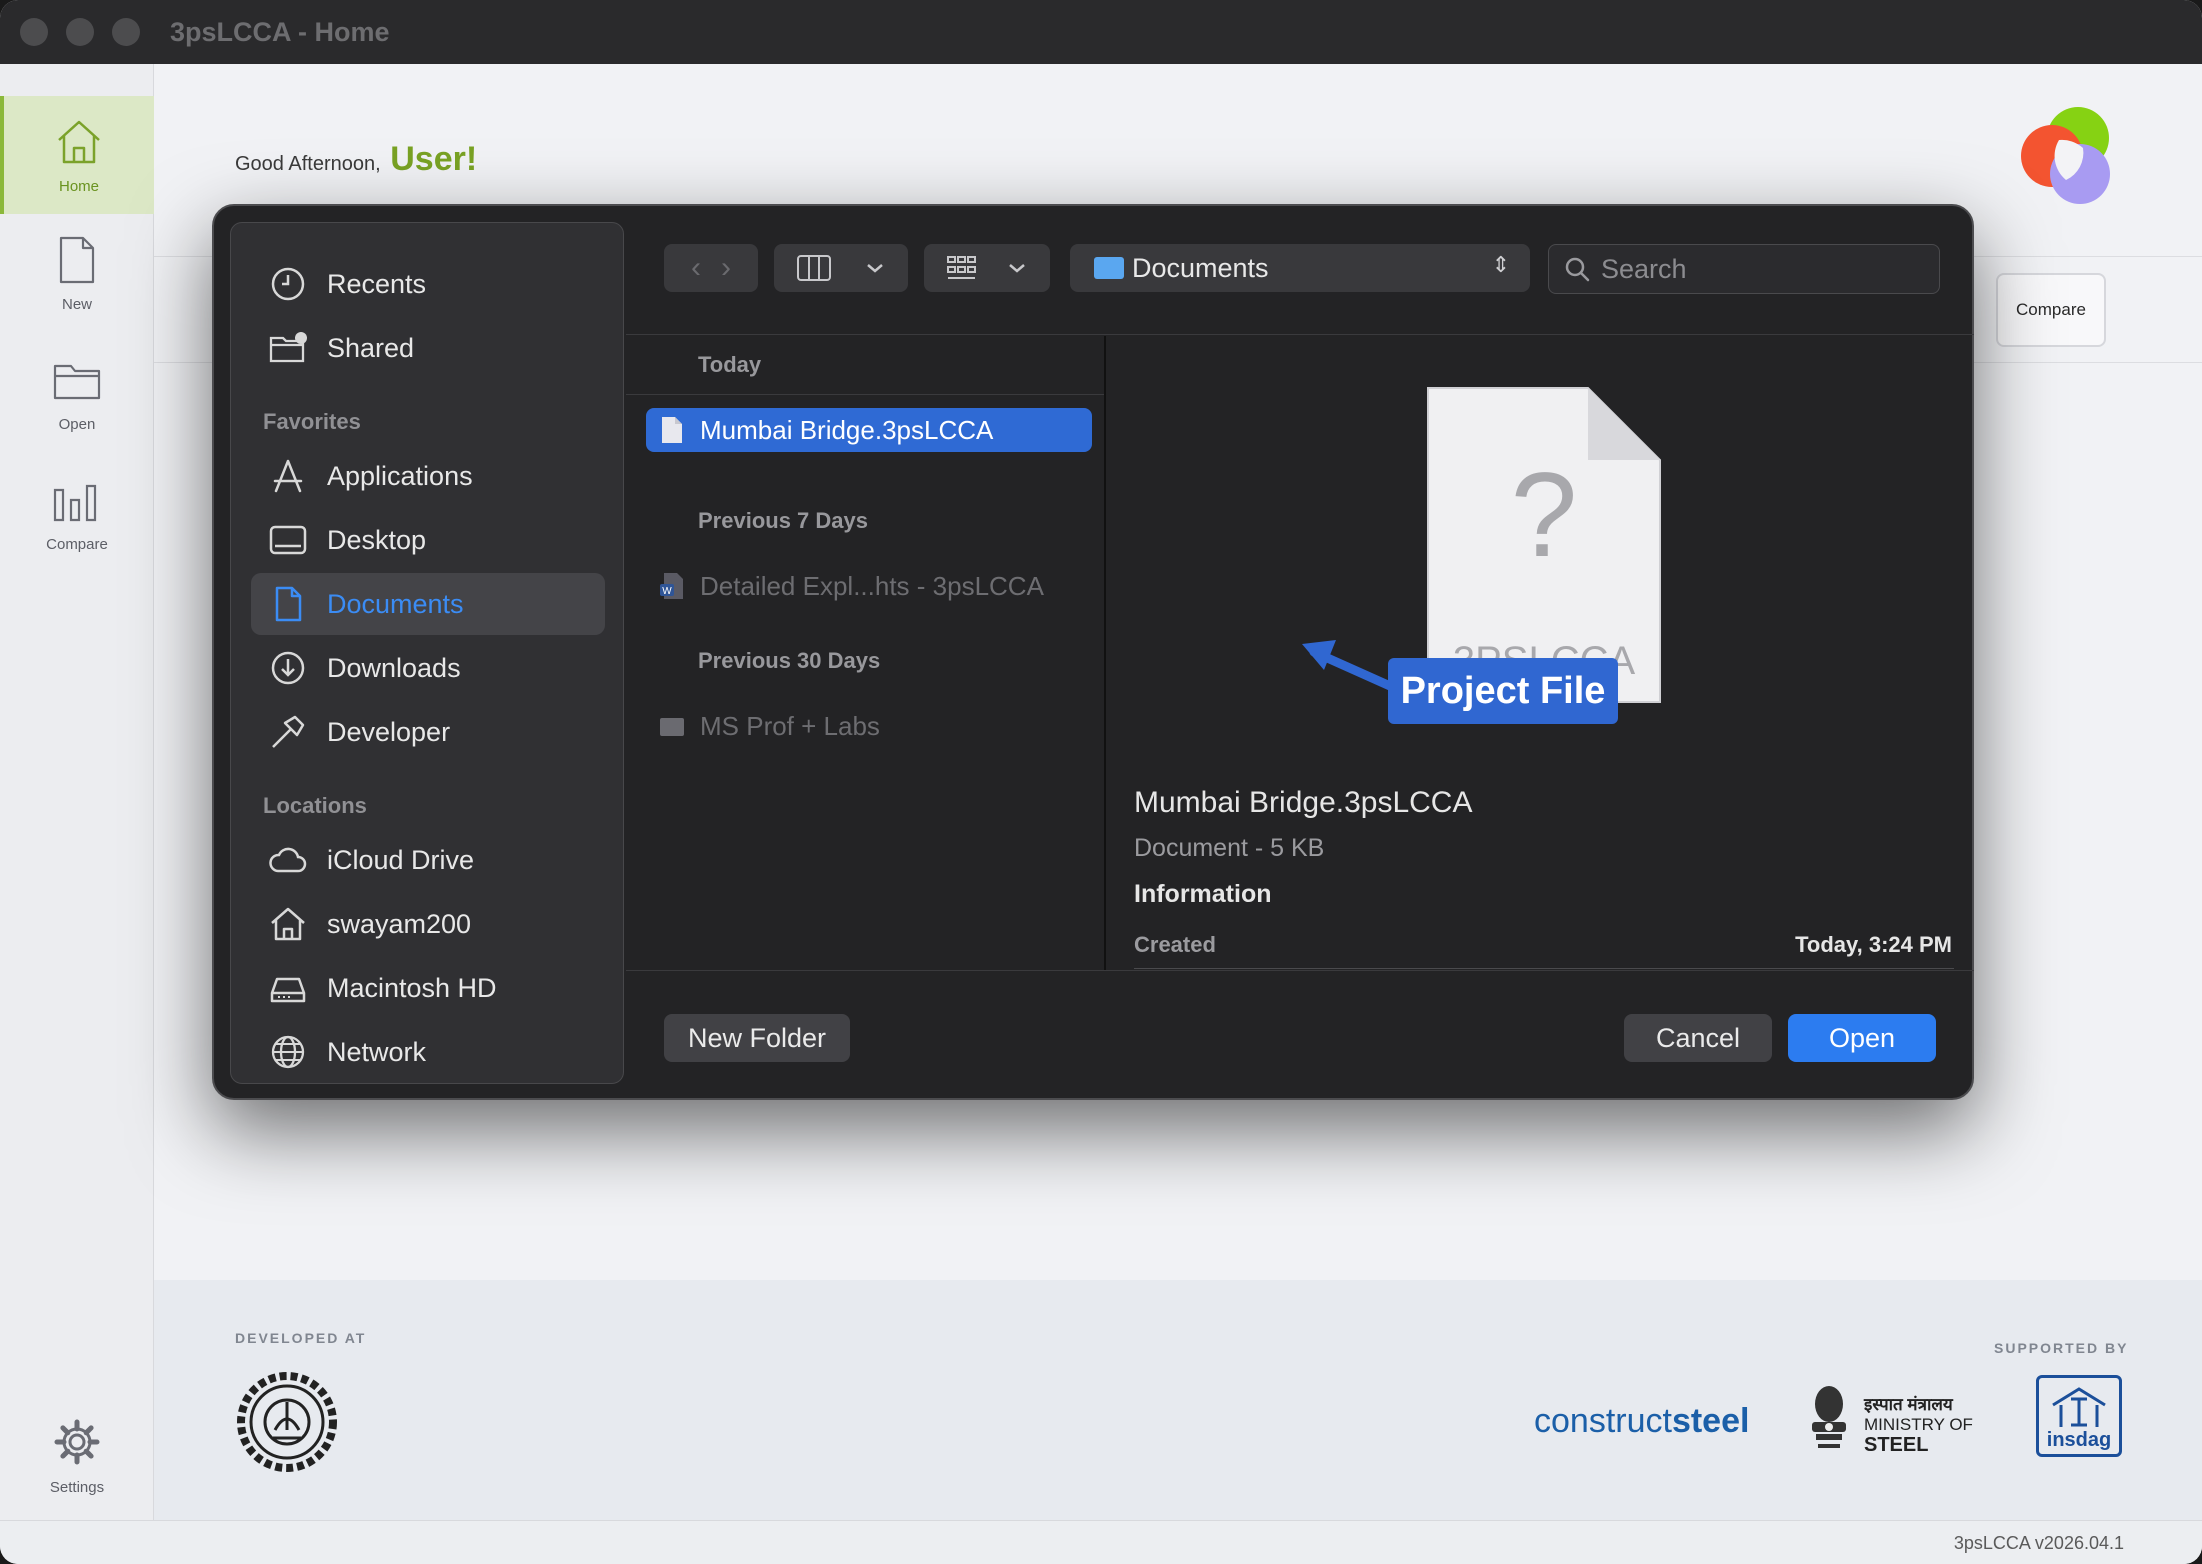 This screenshot has width=2202, height=1564. I want to click on sidebar-item-desktop: Desktop, so click(428, 540).